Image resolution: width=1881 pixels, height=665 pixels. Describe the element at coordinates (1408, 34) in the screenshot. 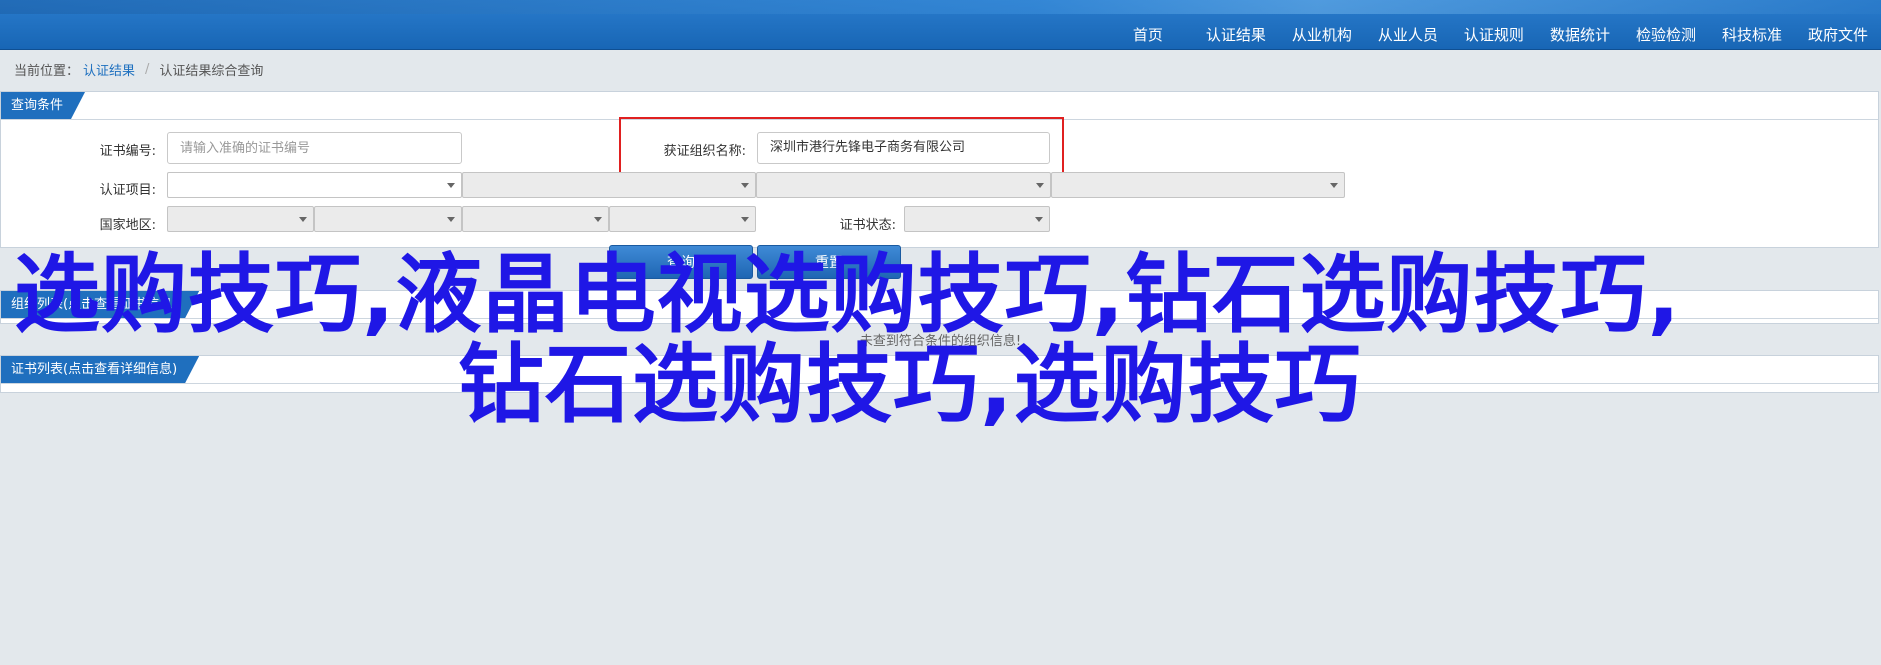

I see `nav-item-personnel: 从业人员` at that location.